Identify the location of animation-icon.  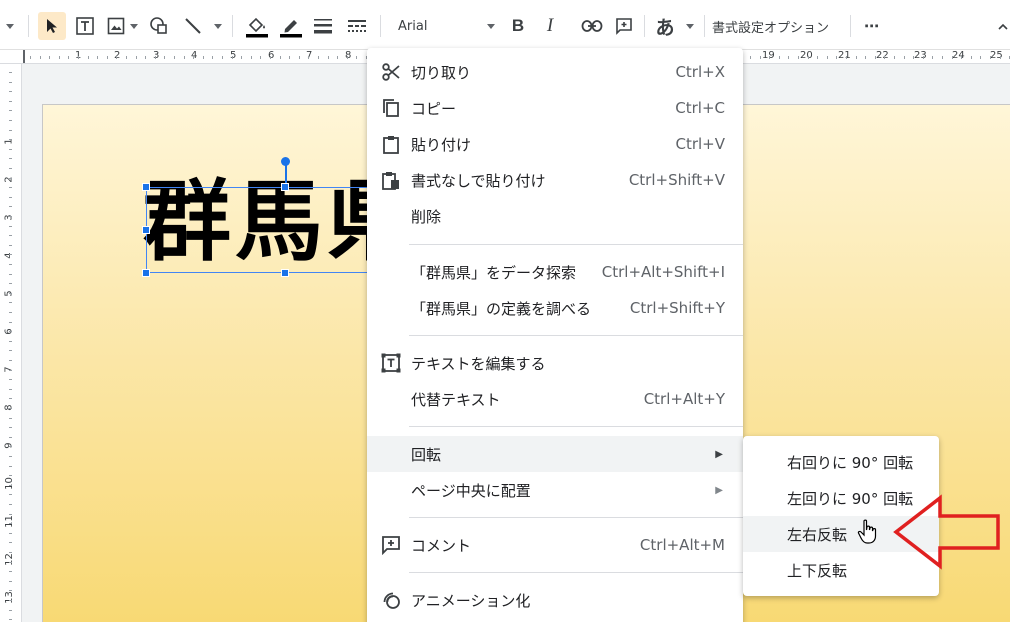
(391, 600).